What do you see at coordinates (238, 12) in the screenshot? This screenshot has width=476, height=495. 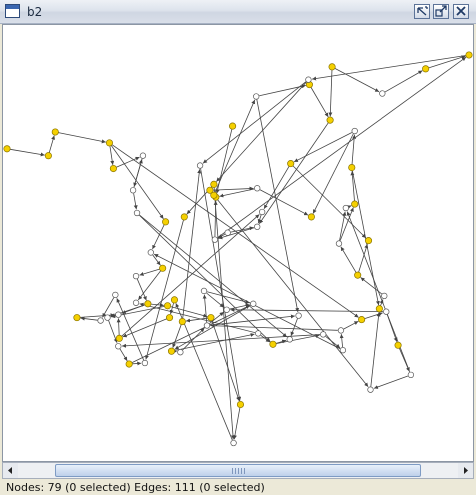 I see `title-bar: b2` at bounding box center [238, 12].